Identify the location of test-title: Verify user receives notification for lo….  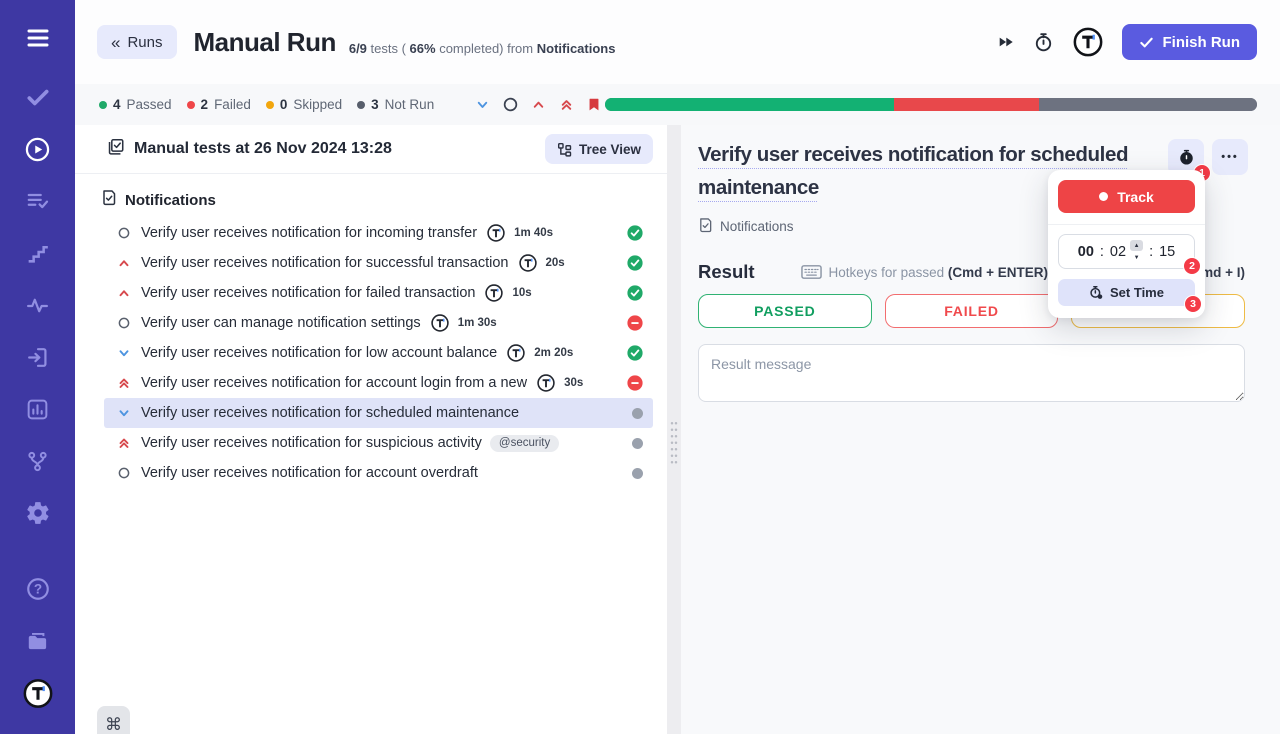
(319, 353).